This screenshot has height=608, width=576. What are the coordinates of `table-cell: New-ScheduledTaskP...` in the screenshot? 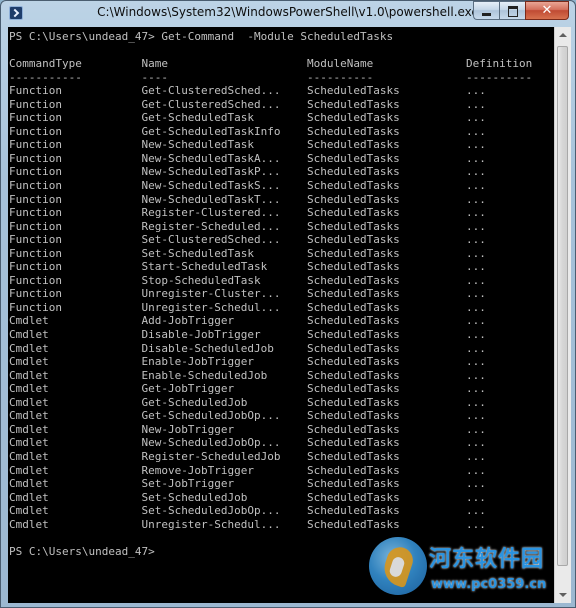 It's located at (224, 172).